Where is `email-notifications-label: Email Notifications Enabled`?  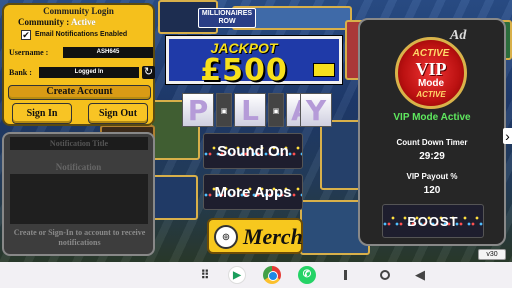
email-notifications-label: Email Notifications Enabled is located at coordinates (81, 34).